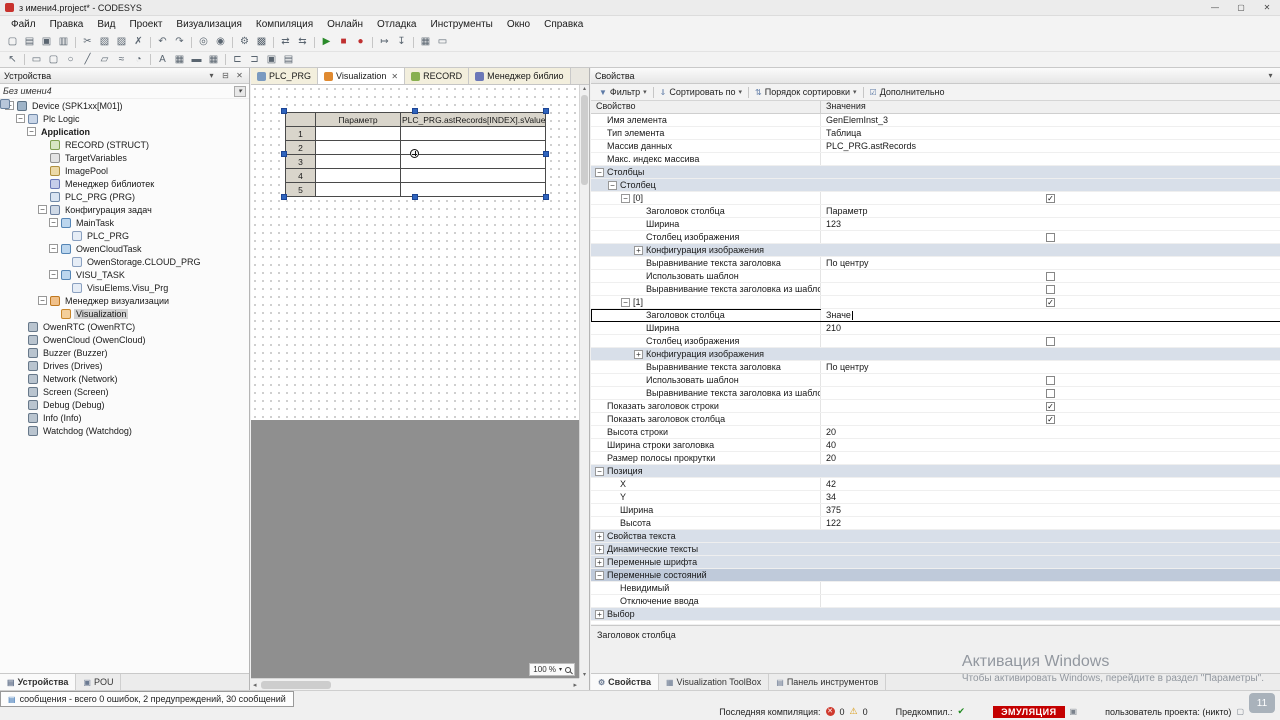 The width and height of the screenshot is (1280, 720). What do you see at coordinates (935, 614) in the screenshot?
I see `prop-row: + Выбор` at bounding box center [935, 614].